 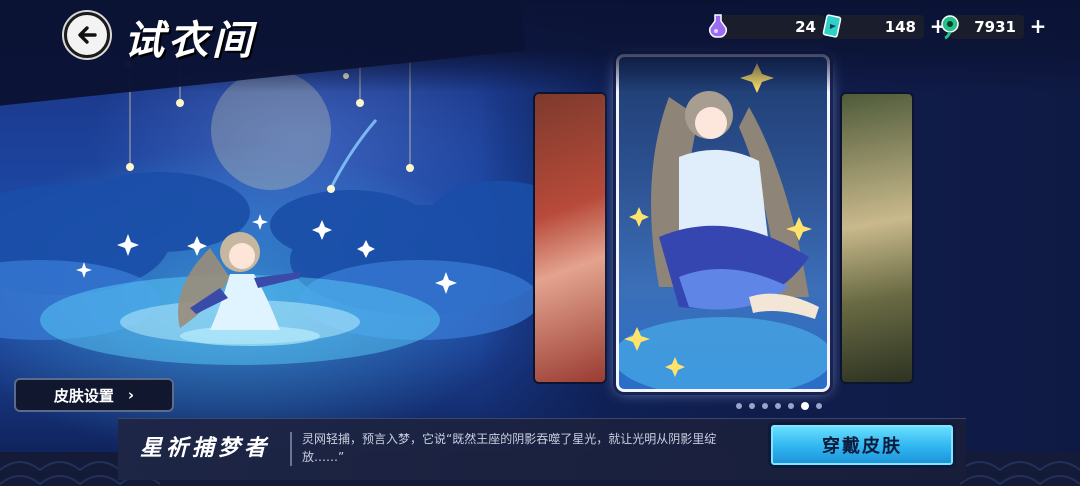 I want to click on back-button, so click(x=87, y=35).